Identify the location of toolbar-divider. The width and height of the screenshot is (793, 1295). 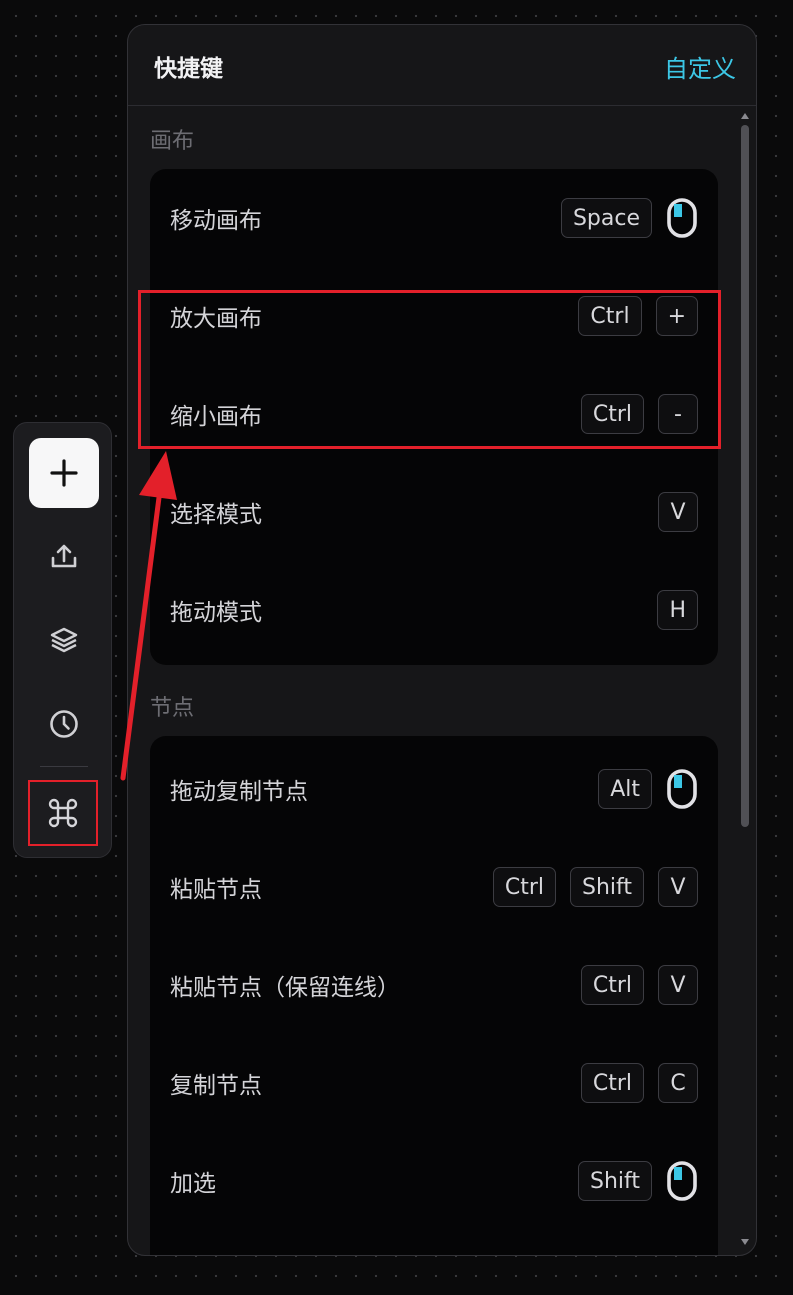
(64, 766).